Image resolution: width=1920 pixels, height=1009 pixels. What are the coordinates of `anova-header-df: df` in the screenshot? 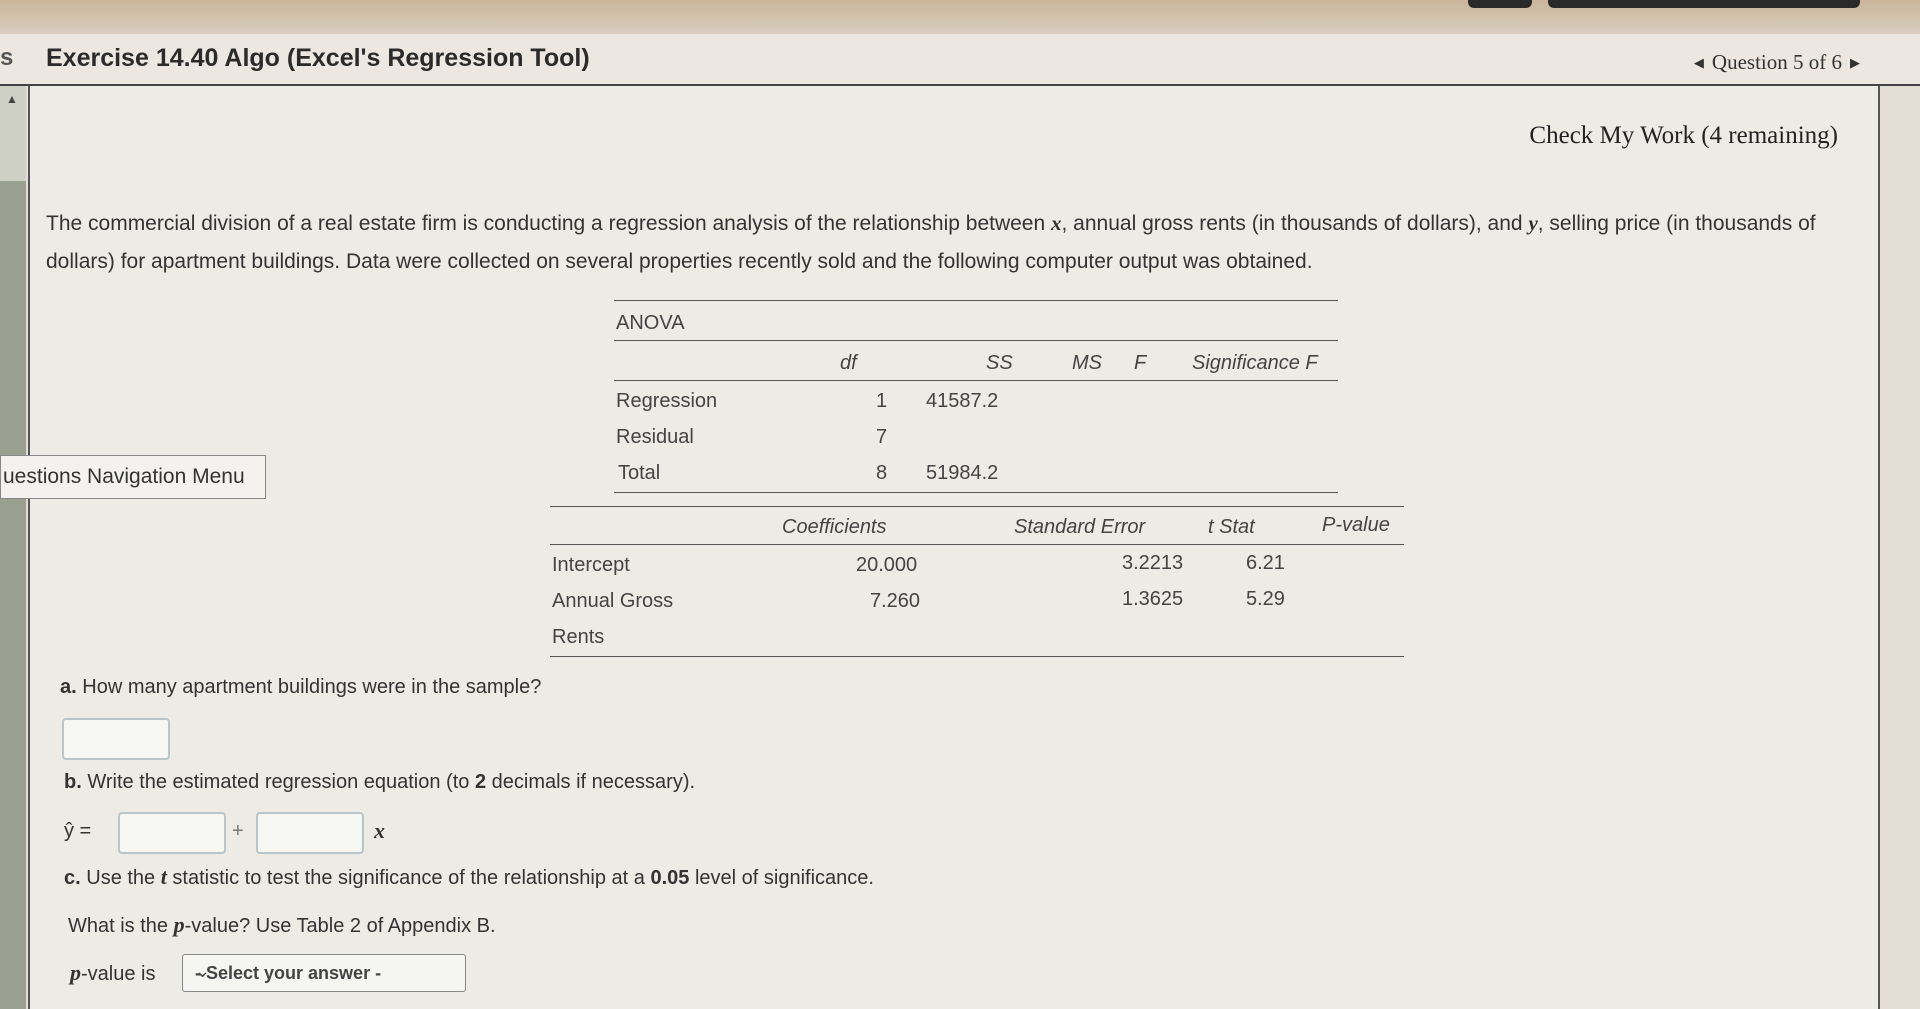 It's located at (848, 363).